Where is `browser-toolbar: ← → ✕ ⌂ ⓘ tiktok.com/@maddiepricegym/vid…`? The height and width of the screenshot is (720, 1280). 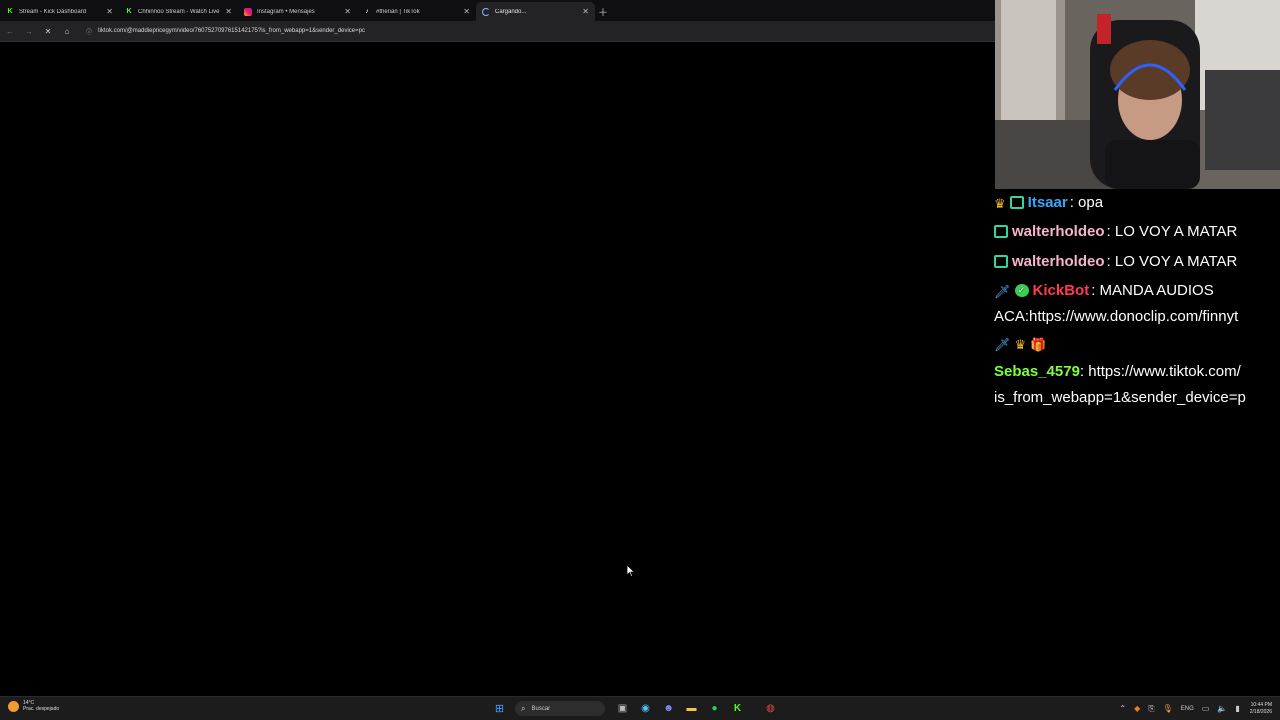 browser-toolbar: ← → ✕ ⌂ ⓘ tiktok.com/@maddiepricegym/vid… is located at coordinates (497, 31).